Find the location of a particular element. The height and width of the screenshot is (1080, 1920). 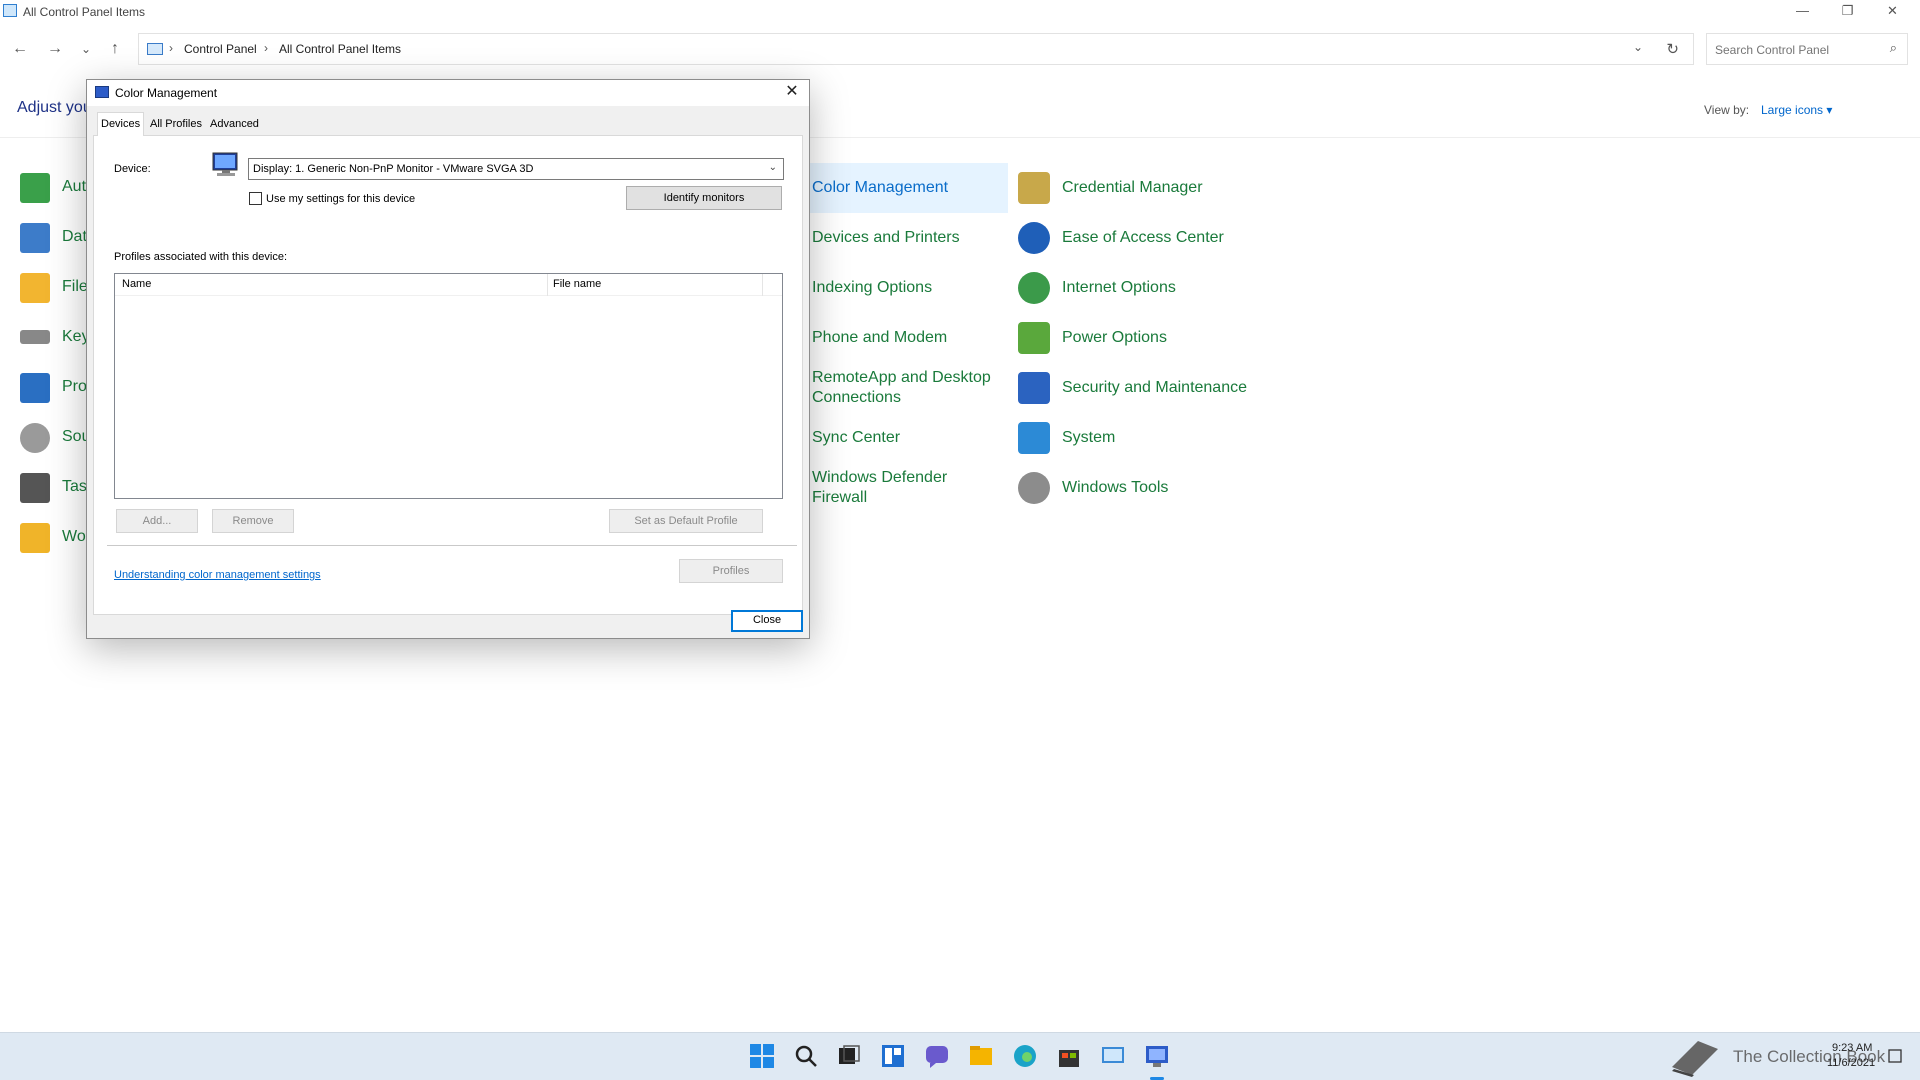

profiles-list: Name File name is located at coordinates (448, 386).